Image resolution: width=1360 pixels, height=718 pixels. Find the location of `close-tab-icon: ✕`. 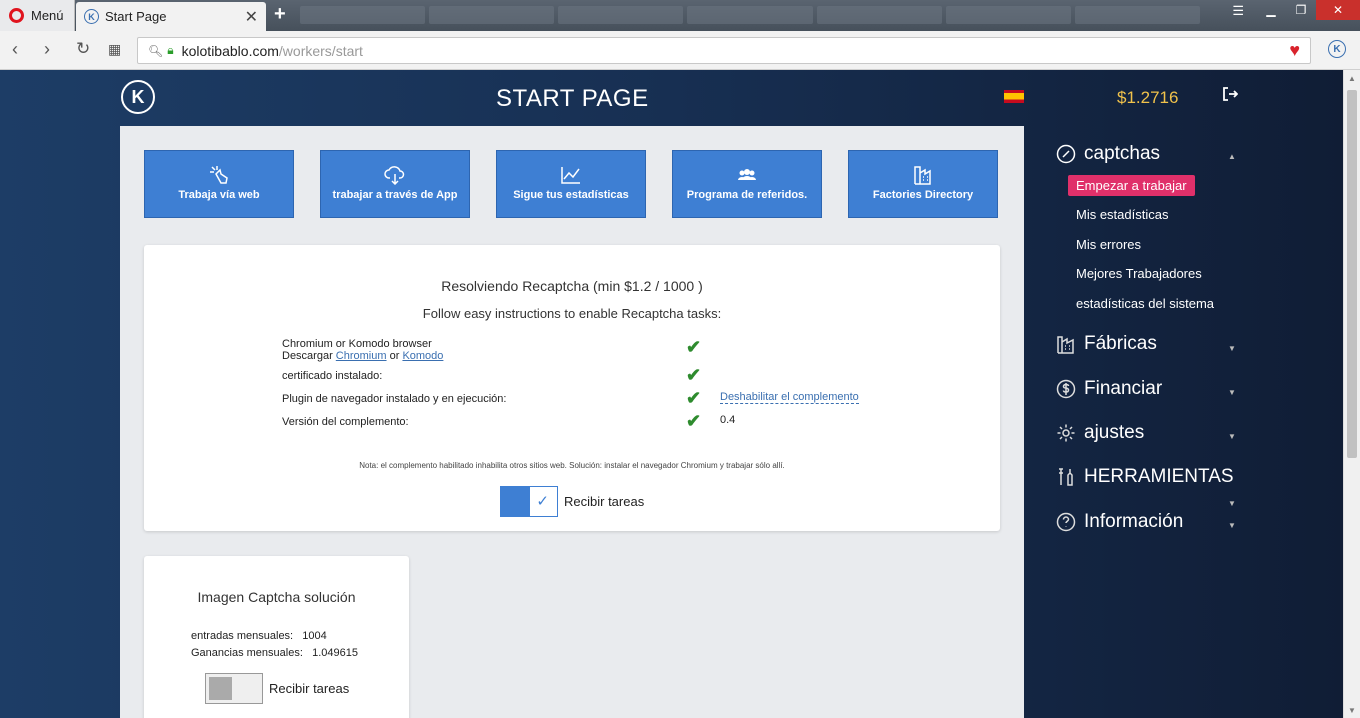

close-tab-icon: ✕ is located at coordinates (251, 17).